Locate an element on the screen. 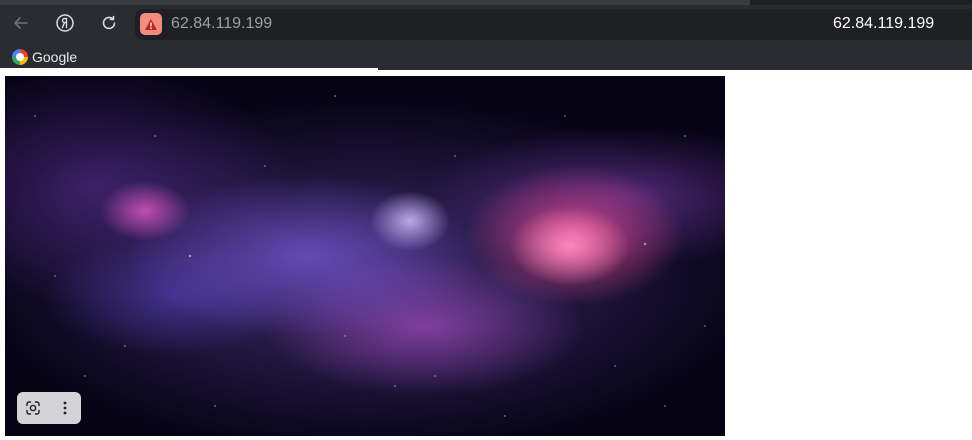 This screenshot has width=972, height=440. image-overlay-toolbar is located at coordinates (49, 408).